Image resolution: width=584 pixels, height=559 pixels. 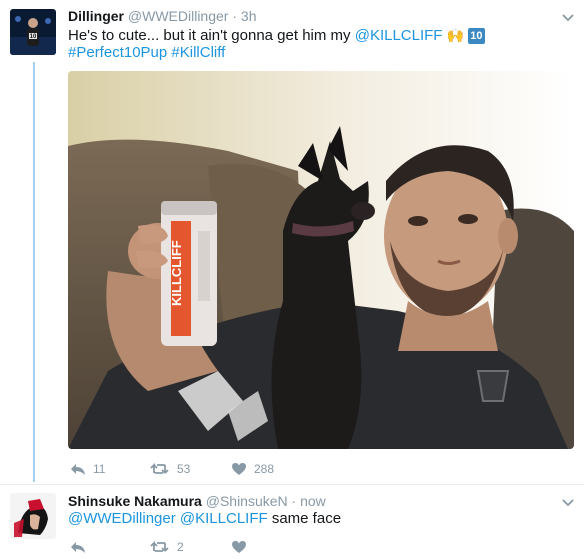 What do you see at coordinates (178, 16) in the screenshot?
I see `handle: @WWEDillinger` at bounding box center [178, 16].